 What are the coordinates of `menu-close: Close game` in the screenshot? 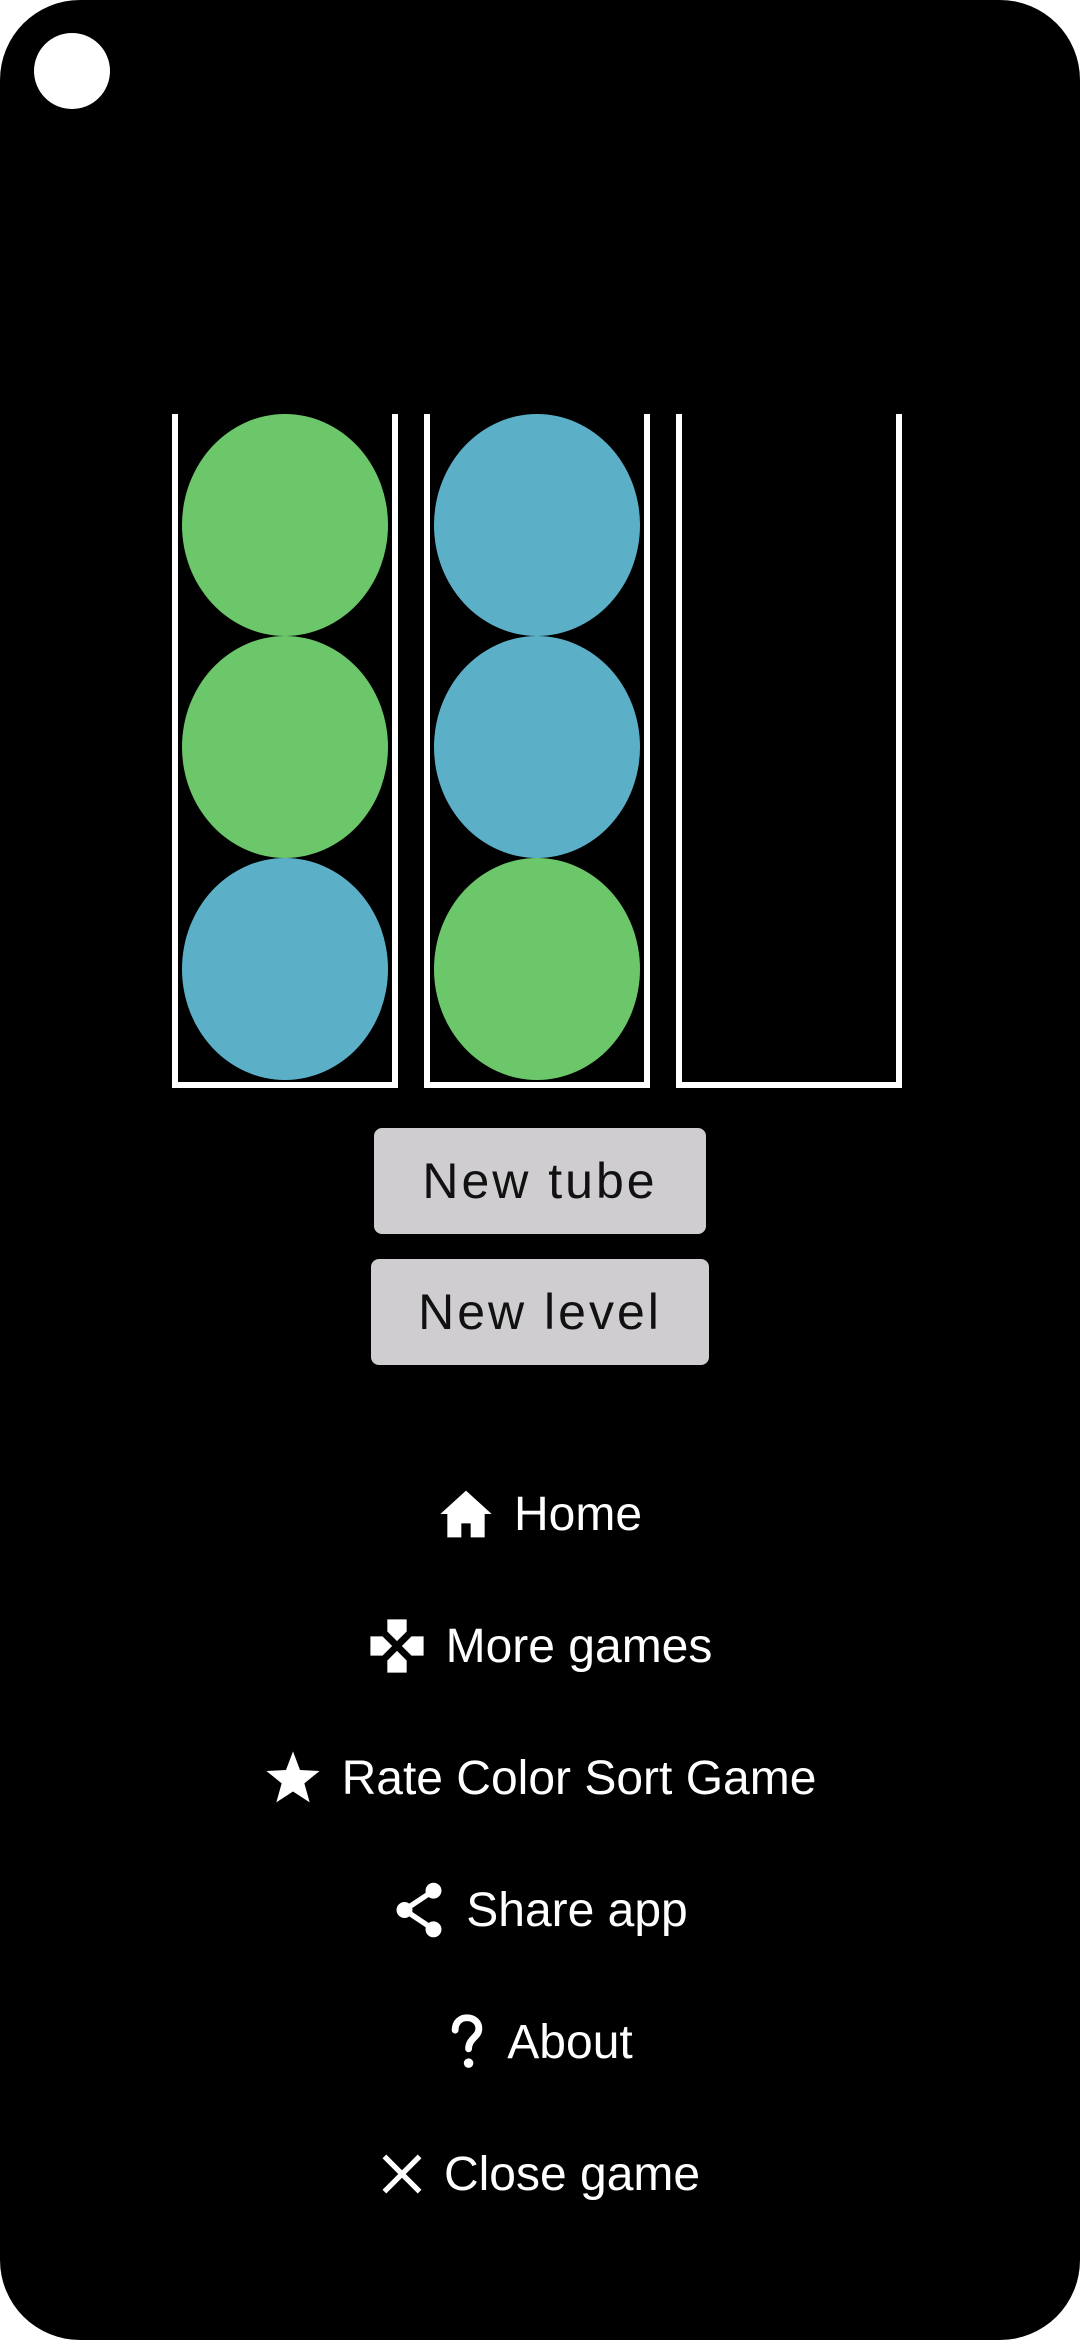 It's located at (540, 2174).